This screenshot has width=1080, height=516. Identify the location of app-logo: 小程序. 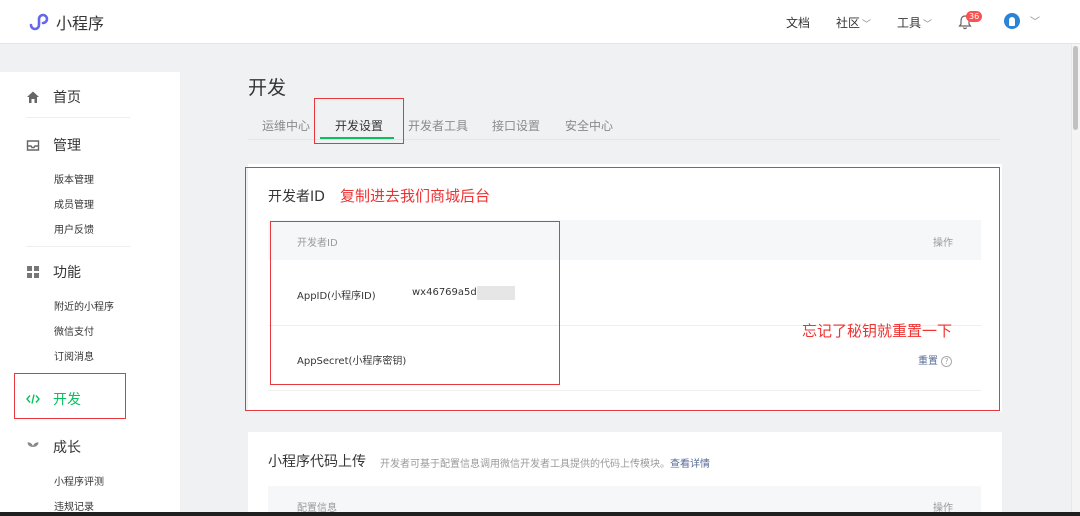
(65, 22).